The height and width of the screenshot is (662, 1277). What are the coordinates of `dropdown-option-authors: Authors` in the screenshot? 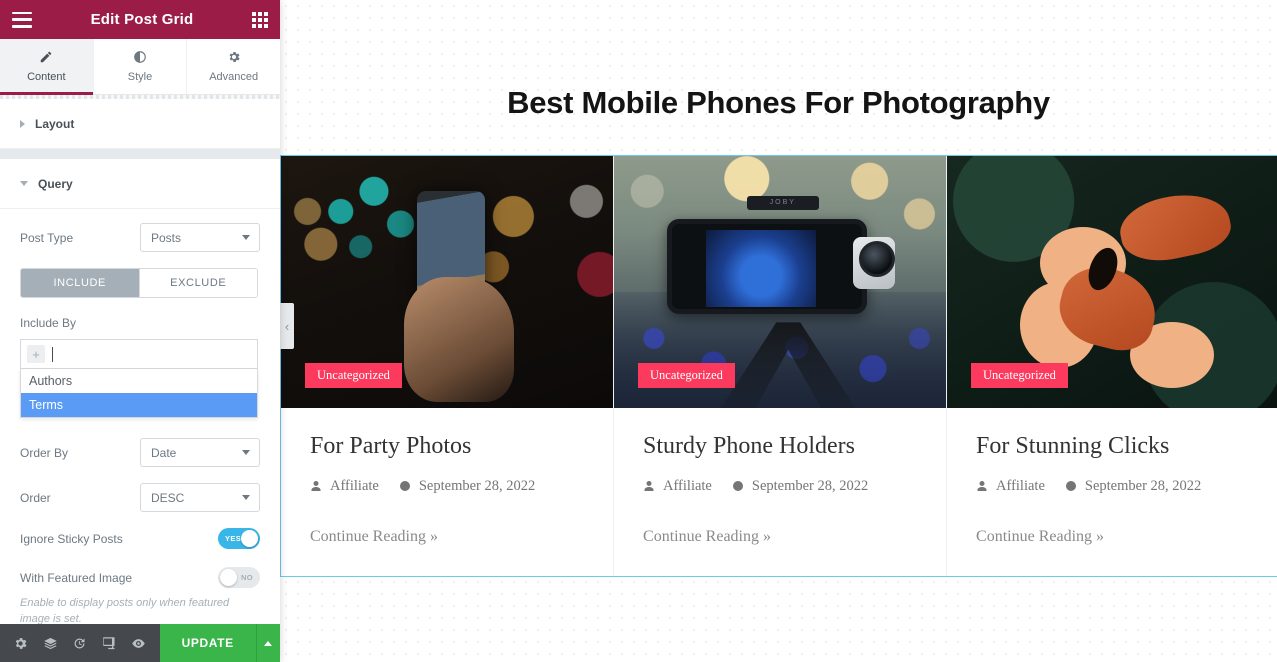 It's located at (139, 381).